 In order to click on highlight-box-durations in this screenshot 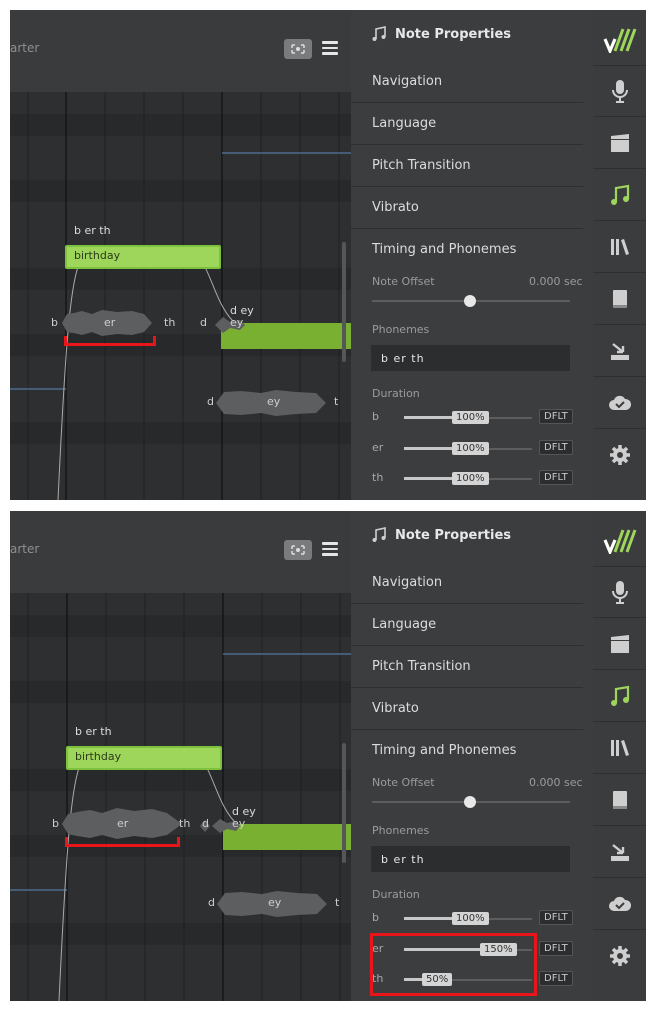, I will do `click(453, 964)`.